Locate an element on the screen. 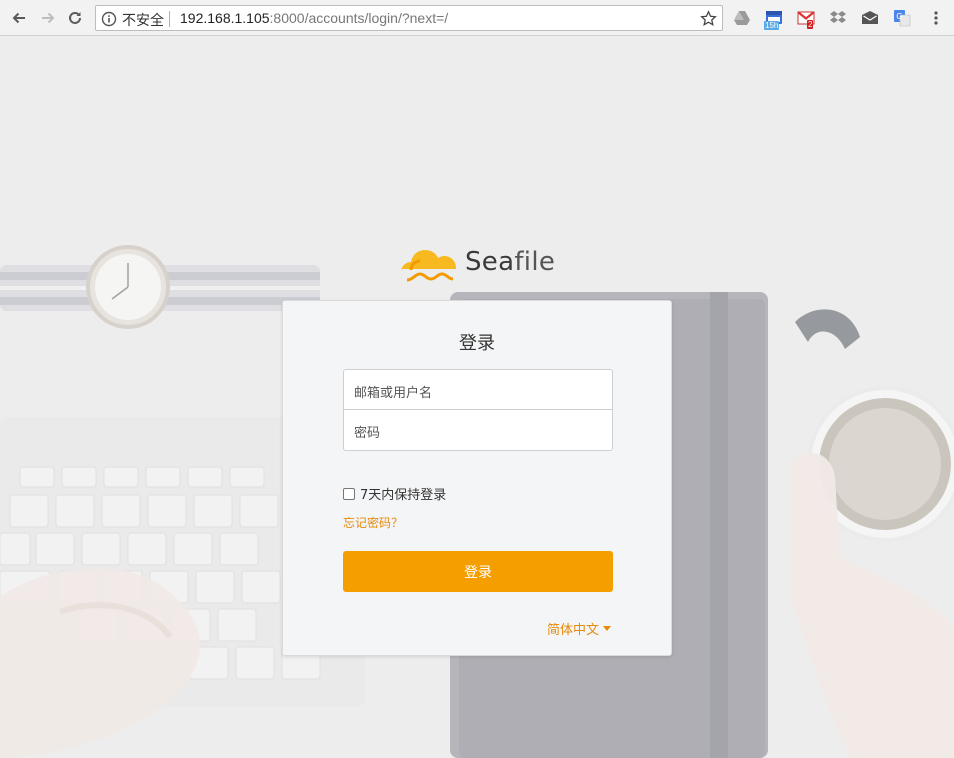 Image resolution: width=954 pixels, height=758 pixels. seafile-logo: Seafile is located at coordinates (476, 262).